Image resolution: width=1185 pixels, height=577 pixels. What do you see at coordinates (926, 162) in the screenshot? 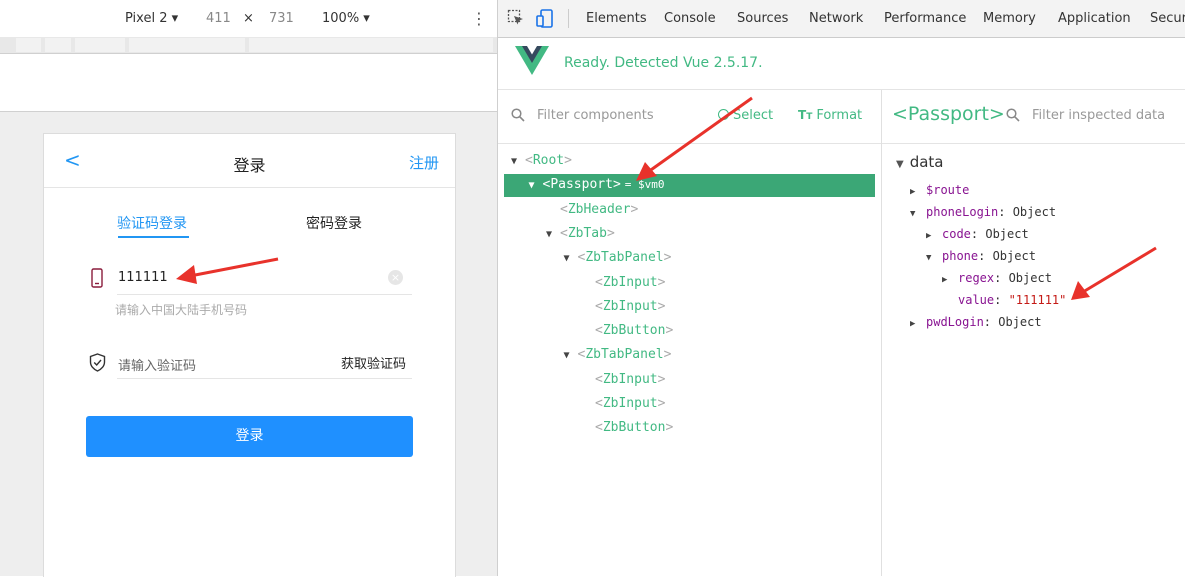
I see `data-section-label: data` at bounding box center [926, 162].